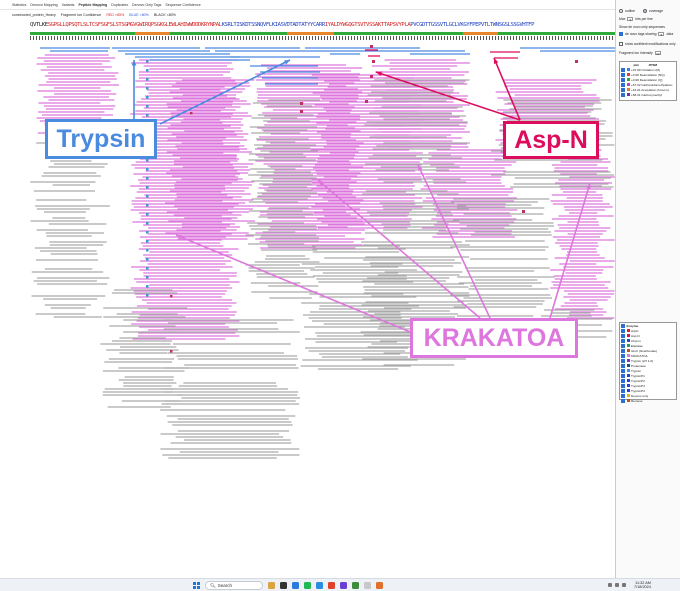  What do you see at coordinates (43, 5) in the screenshot?
I see `tab-denovo-mapping: Denovo Mapping` at bounding box center [43, 5].